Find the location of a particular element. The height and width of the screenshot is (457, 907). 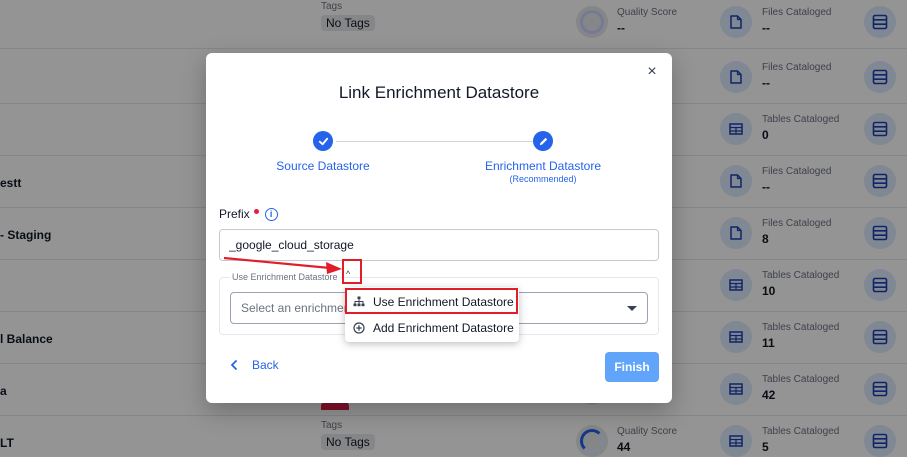

finish-button: Finish is located at coordinates (632, 367).